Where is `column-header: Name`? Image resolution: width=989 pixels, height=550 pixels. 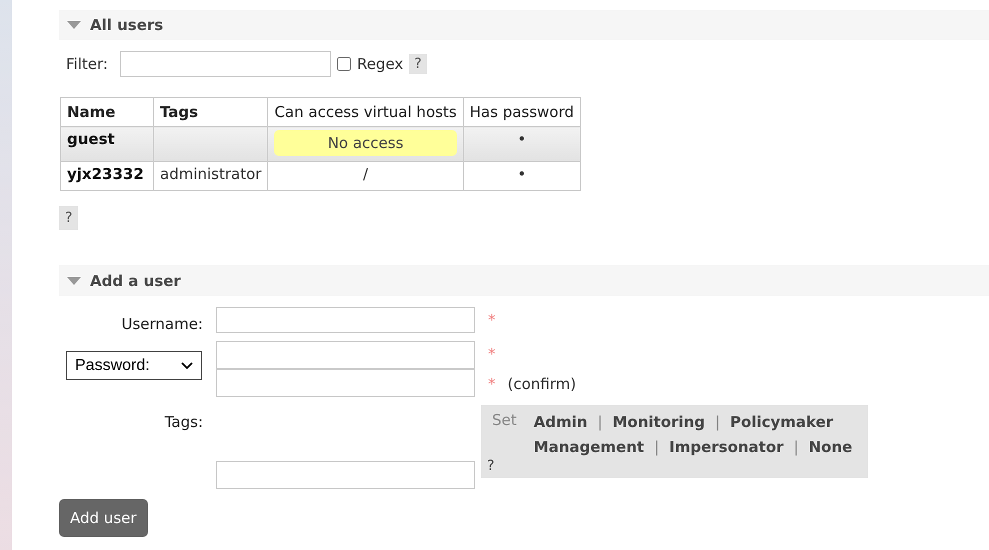 column-header: Name is located at coordinates (107, 112).